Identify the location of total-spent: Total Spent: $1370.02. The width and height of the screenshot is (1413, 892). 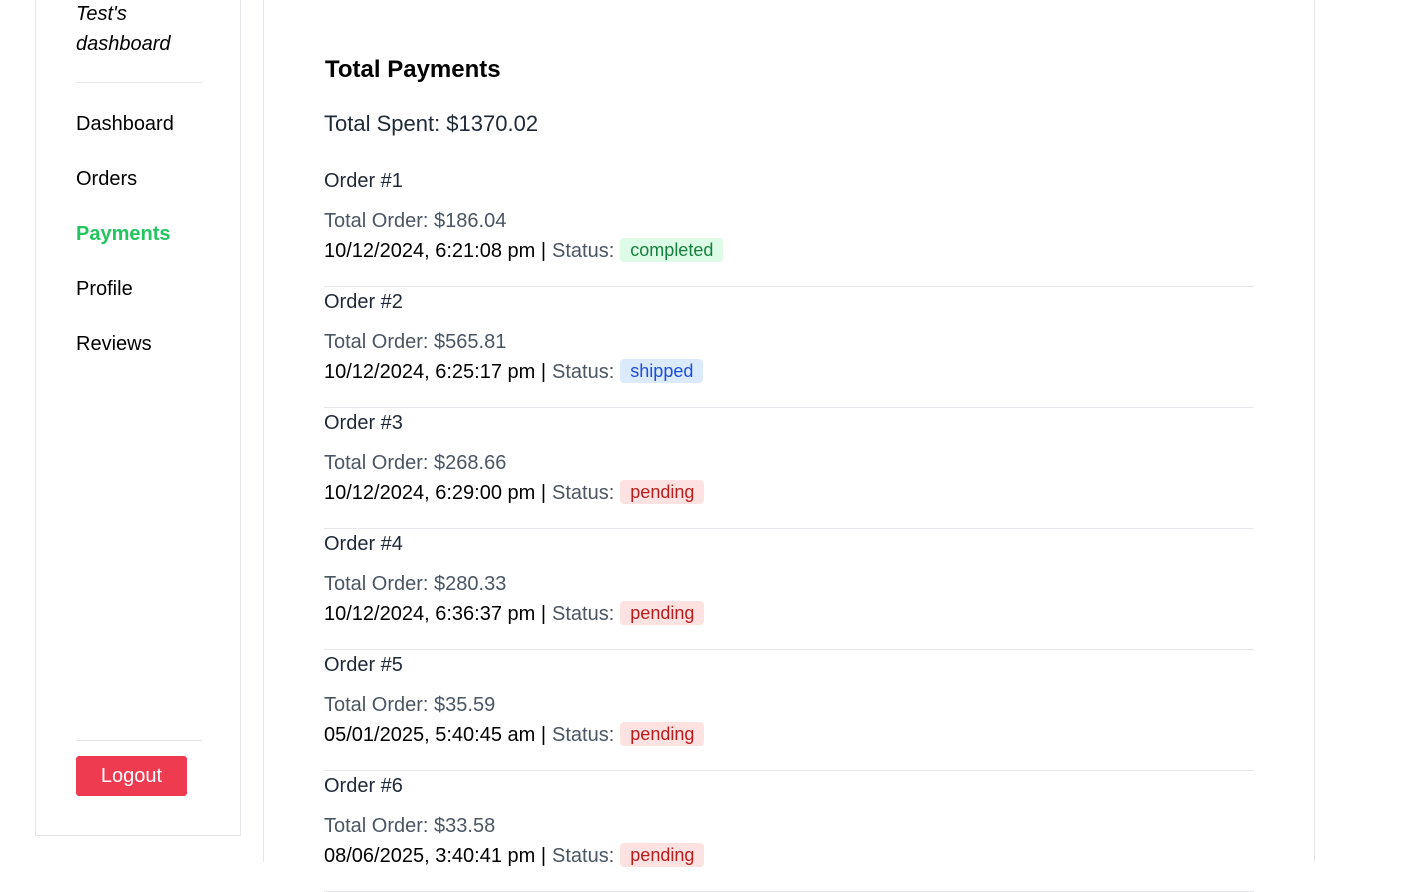
(431, 123).